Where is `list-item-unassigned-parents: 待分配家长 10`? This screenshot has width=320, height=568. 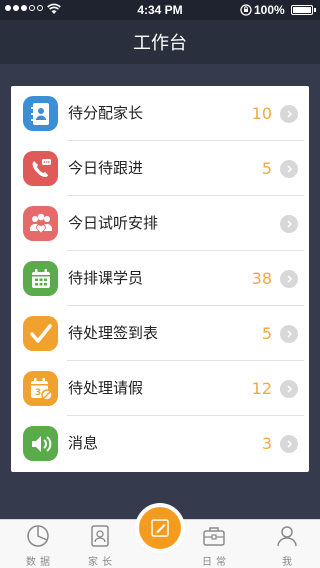 list-item-unassigned-parents: 待分配家长 10 is located at coordinates (160, 113).